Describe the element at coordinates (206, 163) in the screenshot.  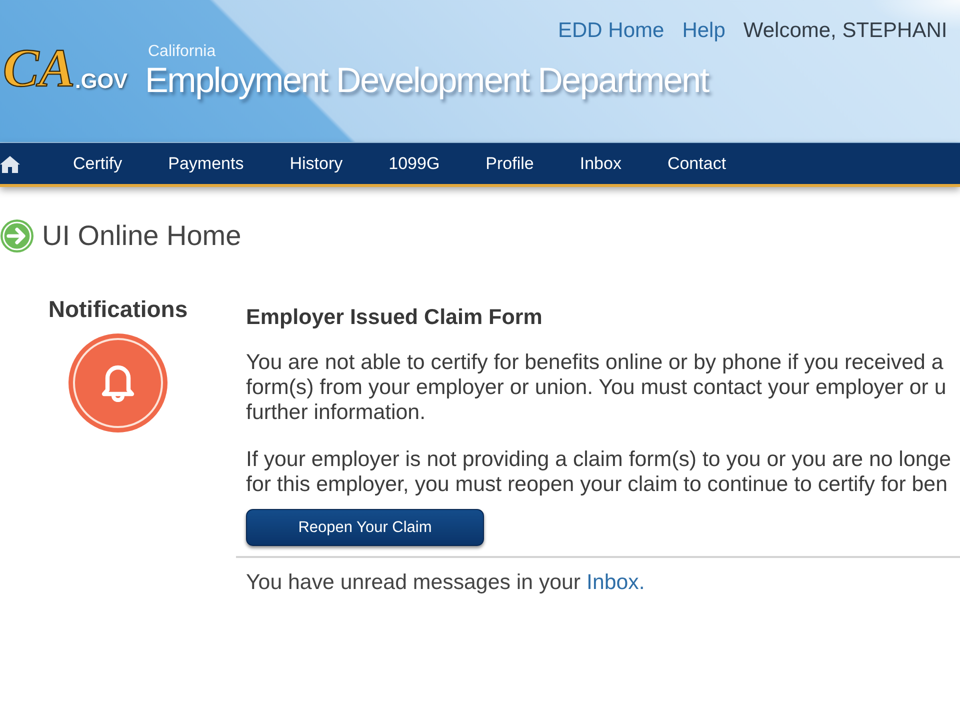
I see `nav-link: Payments` at that location.